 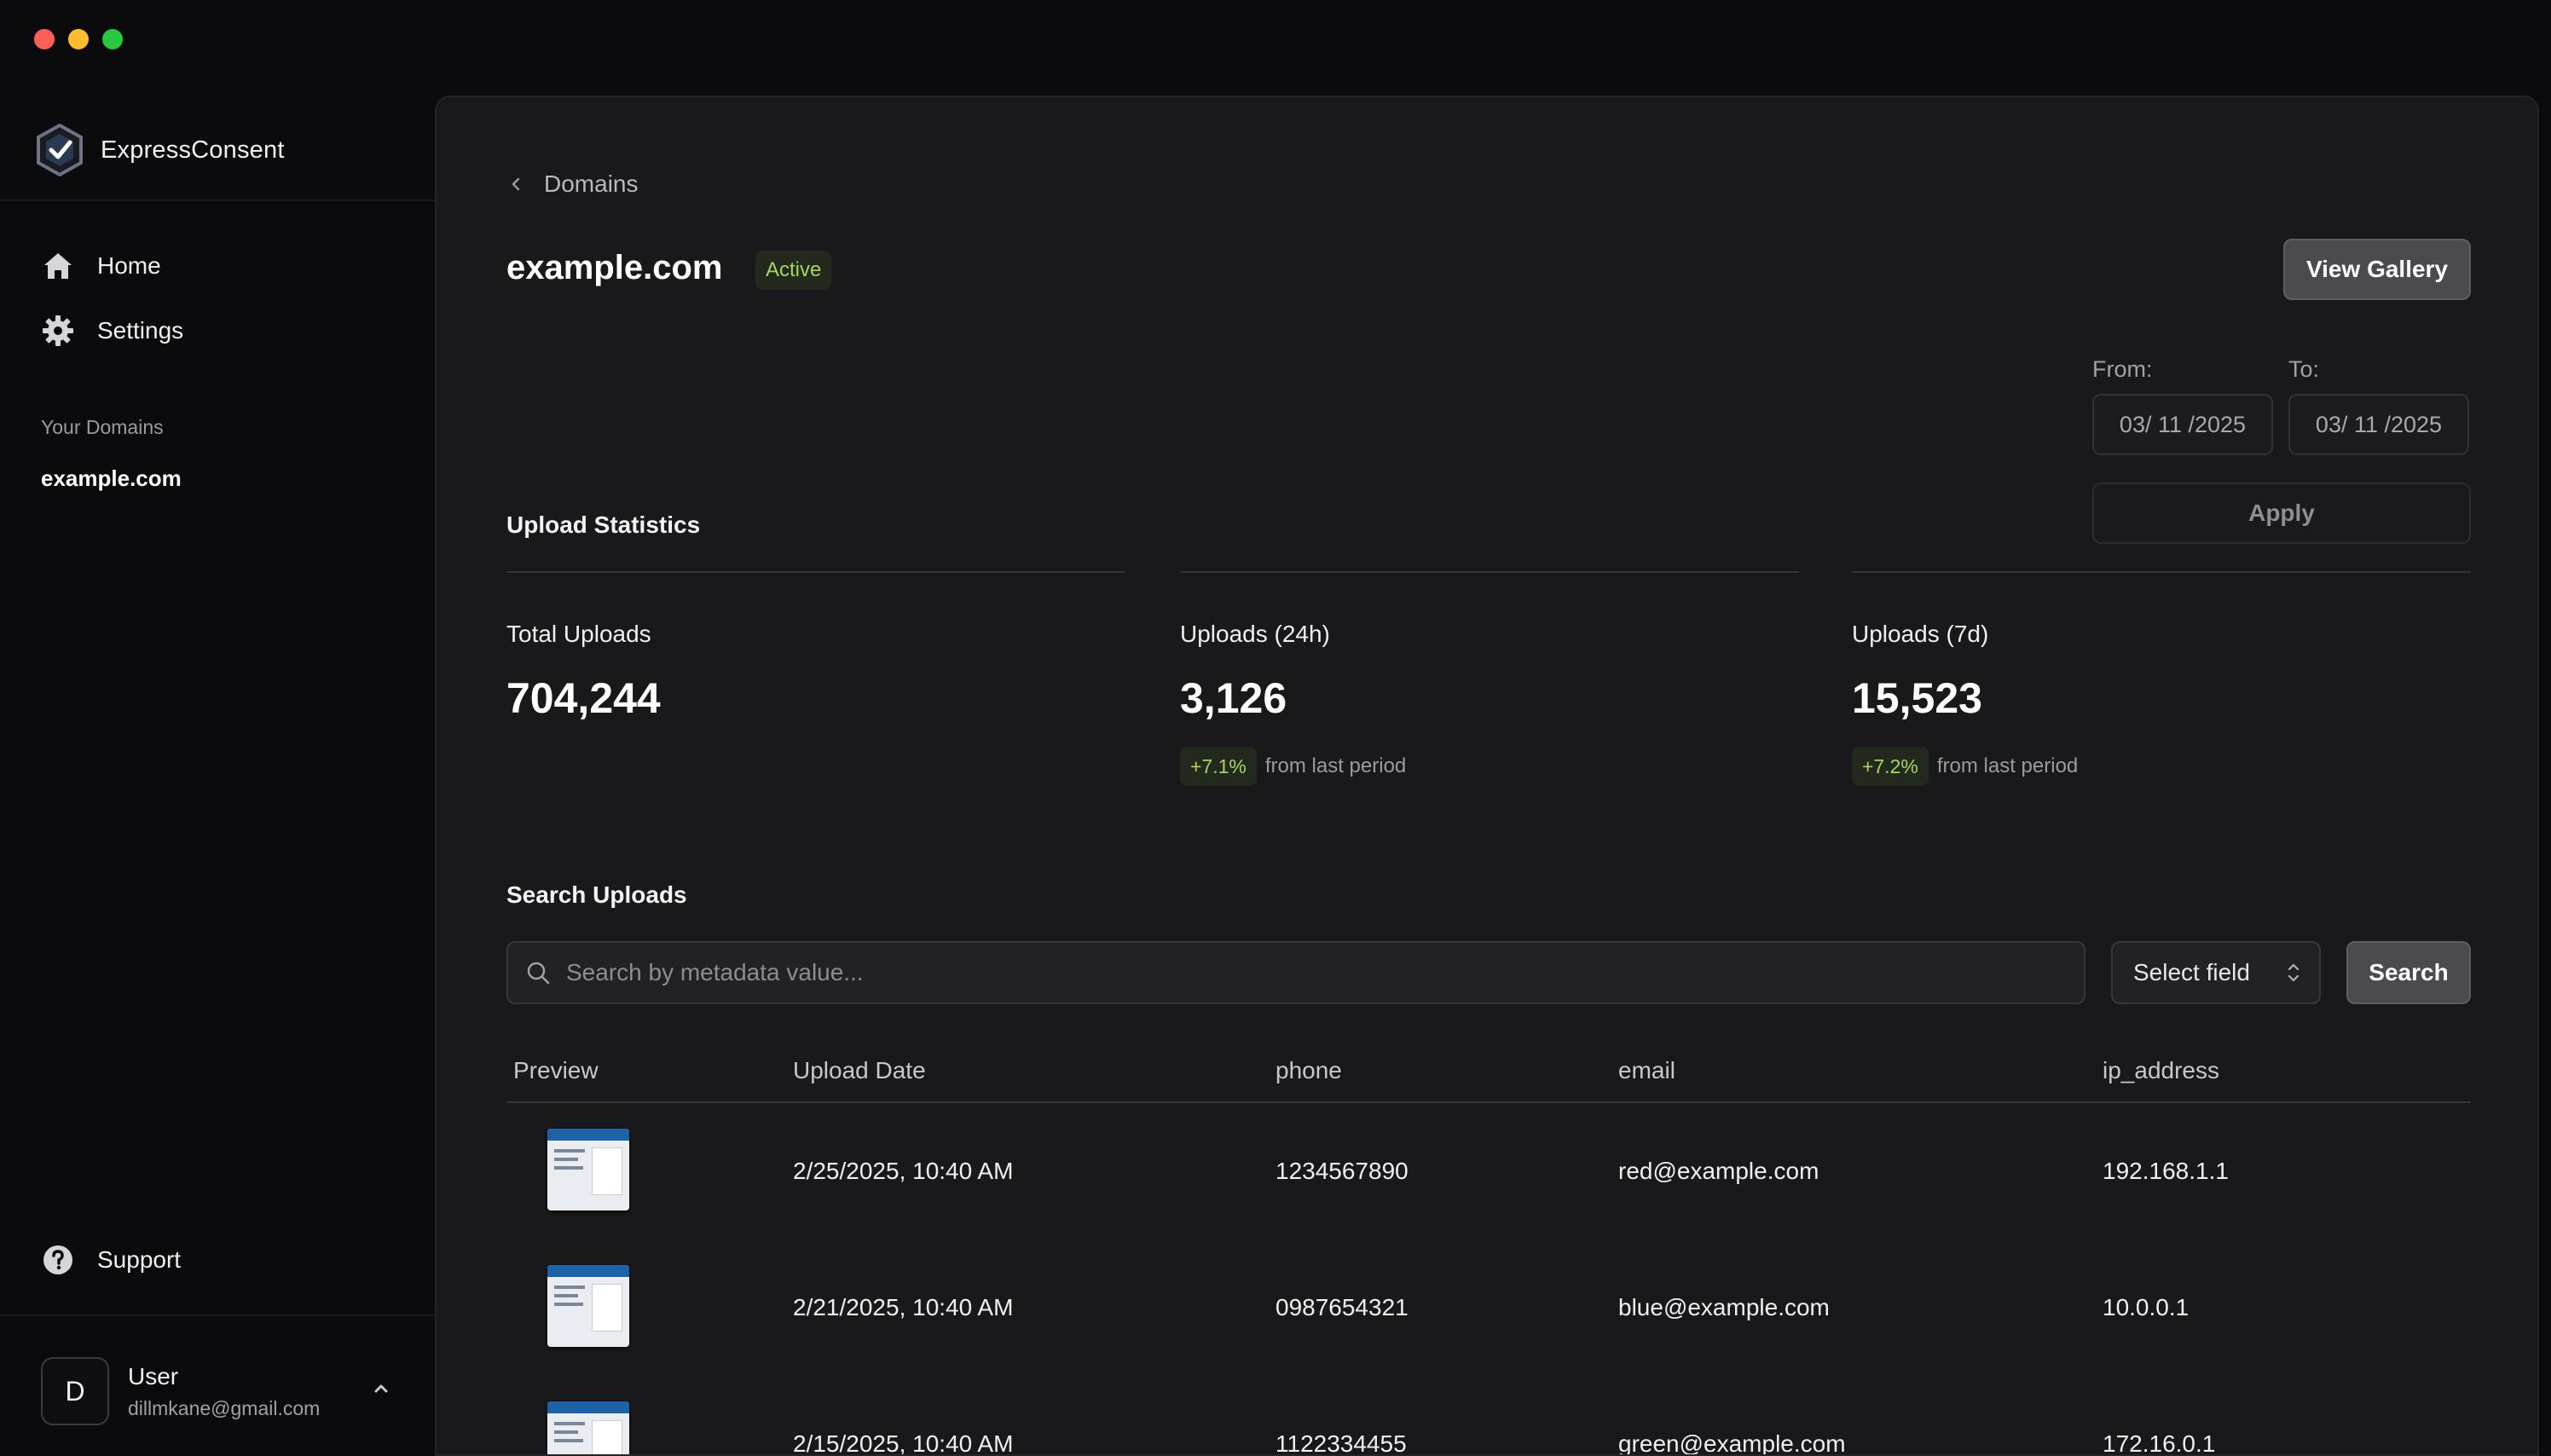 What do you see at coordinates (903, 1443) in the screenshot?
I see `cell-upload-date: 2/15/2025, 10:40 AM` at bounding box center [903, 1443].